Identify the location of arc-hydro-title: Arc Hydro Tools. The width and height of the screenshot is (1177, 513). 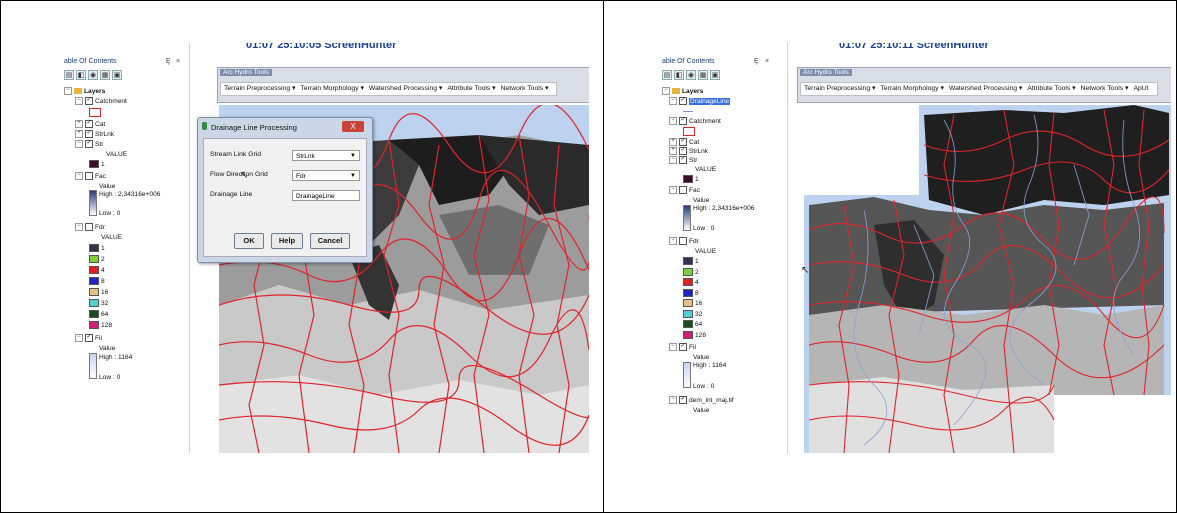
(826, 72).